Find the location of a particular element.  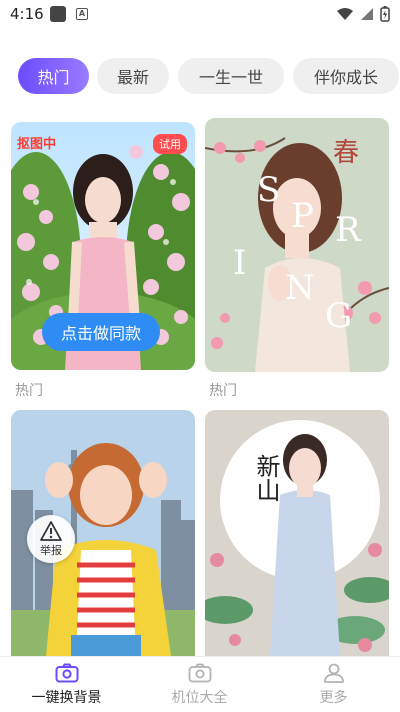

nav-camera-positions: 机位大全 is located at coordinates (199, 687).